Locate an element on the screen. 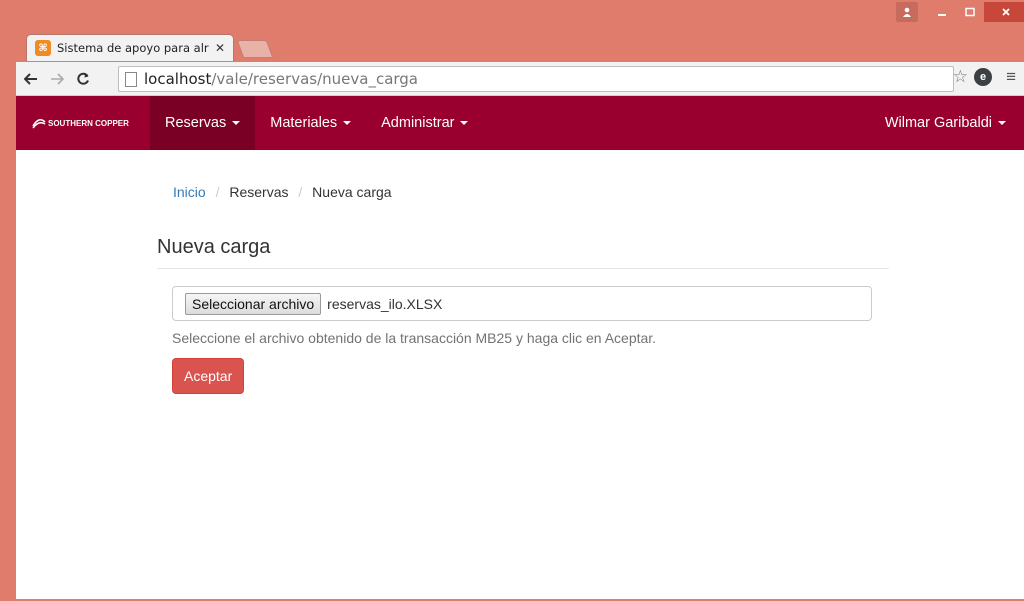  user-menu: Wilmar Garibaldi is located at coordinates (947, 123).